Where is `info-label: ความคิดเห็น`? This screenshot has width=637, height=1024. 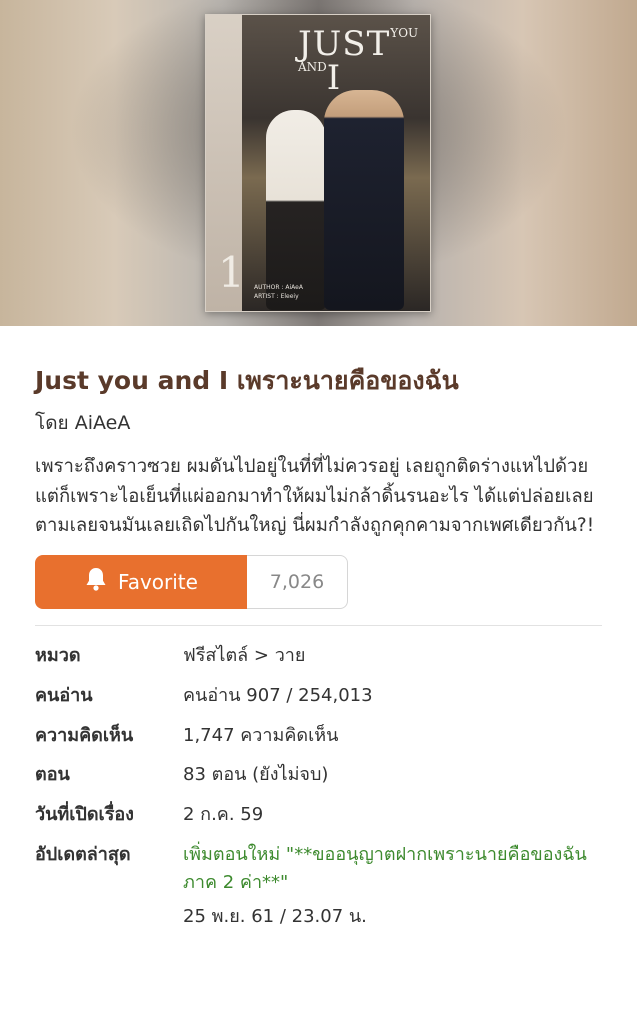 info-label: ความคิดเห็น is located at coordinates (84, 735).